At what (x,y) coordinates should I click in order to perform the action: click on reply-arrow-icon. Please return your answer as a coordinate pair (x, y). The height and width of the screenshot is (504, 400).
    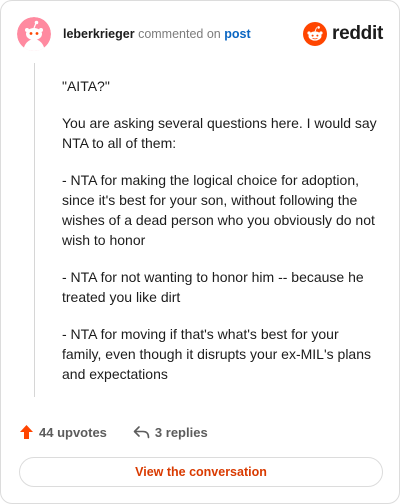
    Looking at the image, I should click on (141, 432).